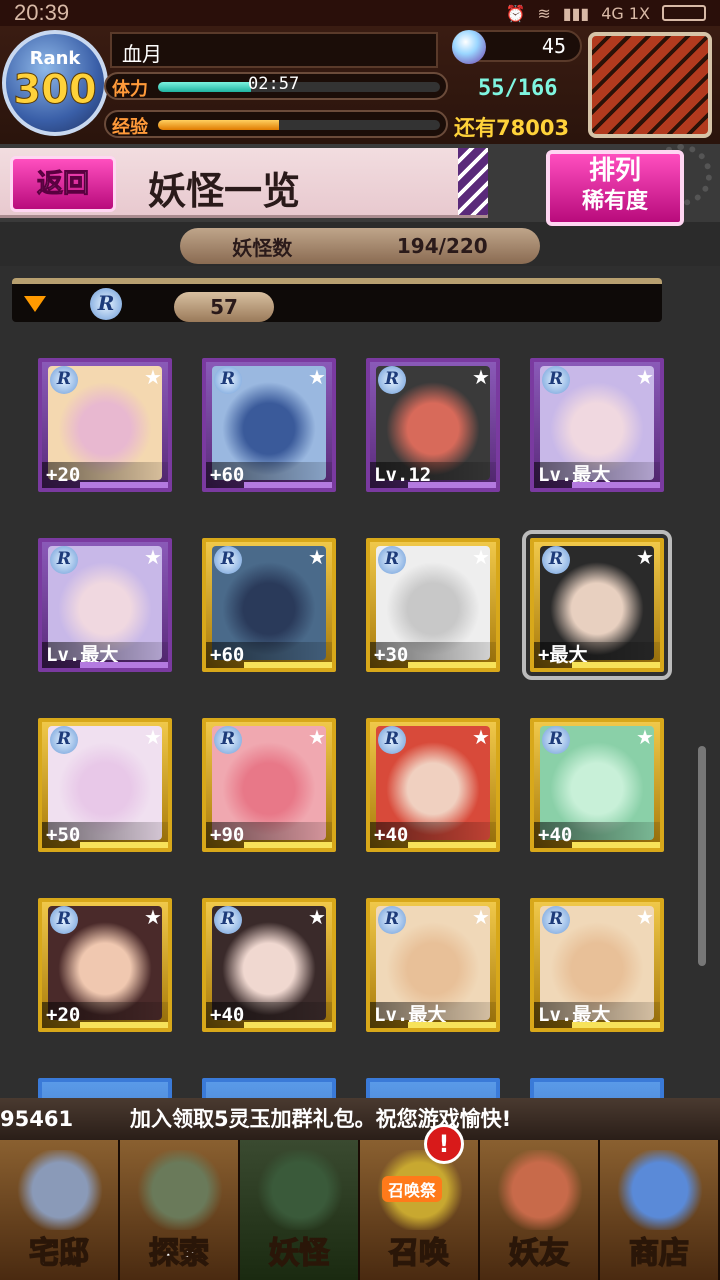  What do you see at coordinates (299, 1253) in the screenshot?
I see `nav-label: 妖怪` at bounding box center [299, 1253].